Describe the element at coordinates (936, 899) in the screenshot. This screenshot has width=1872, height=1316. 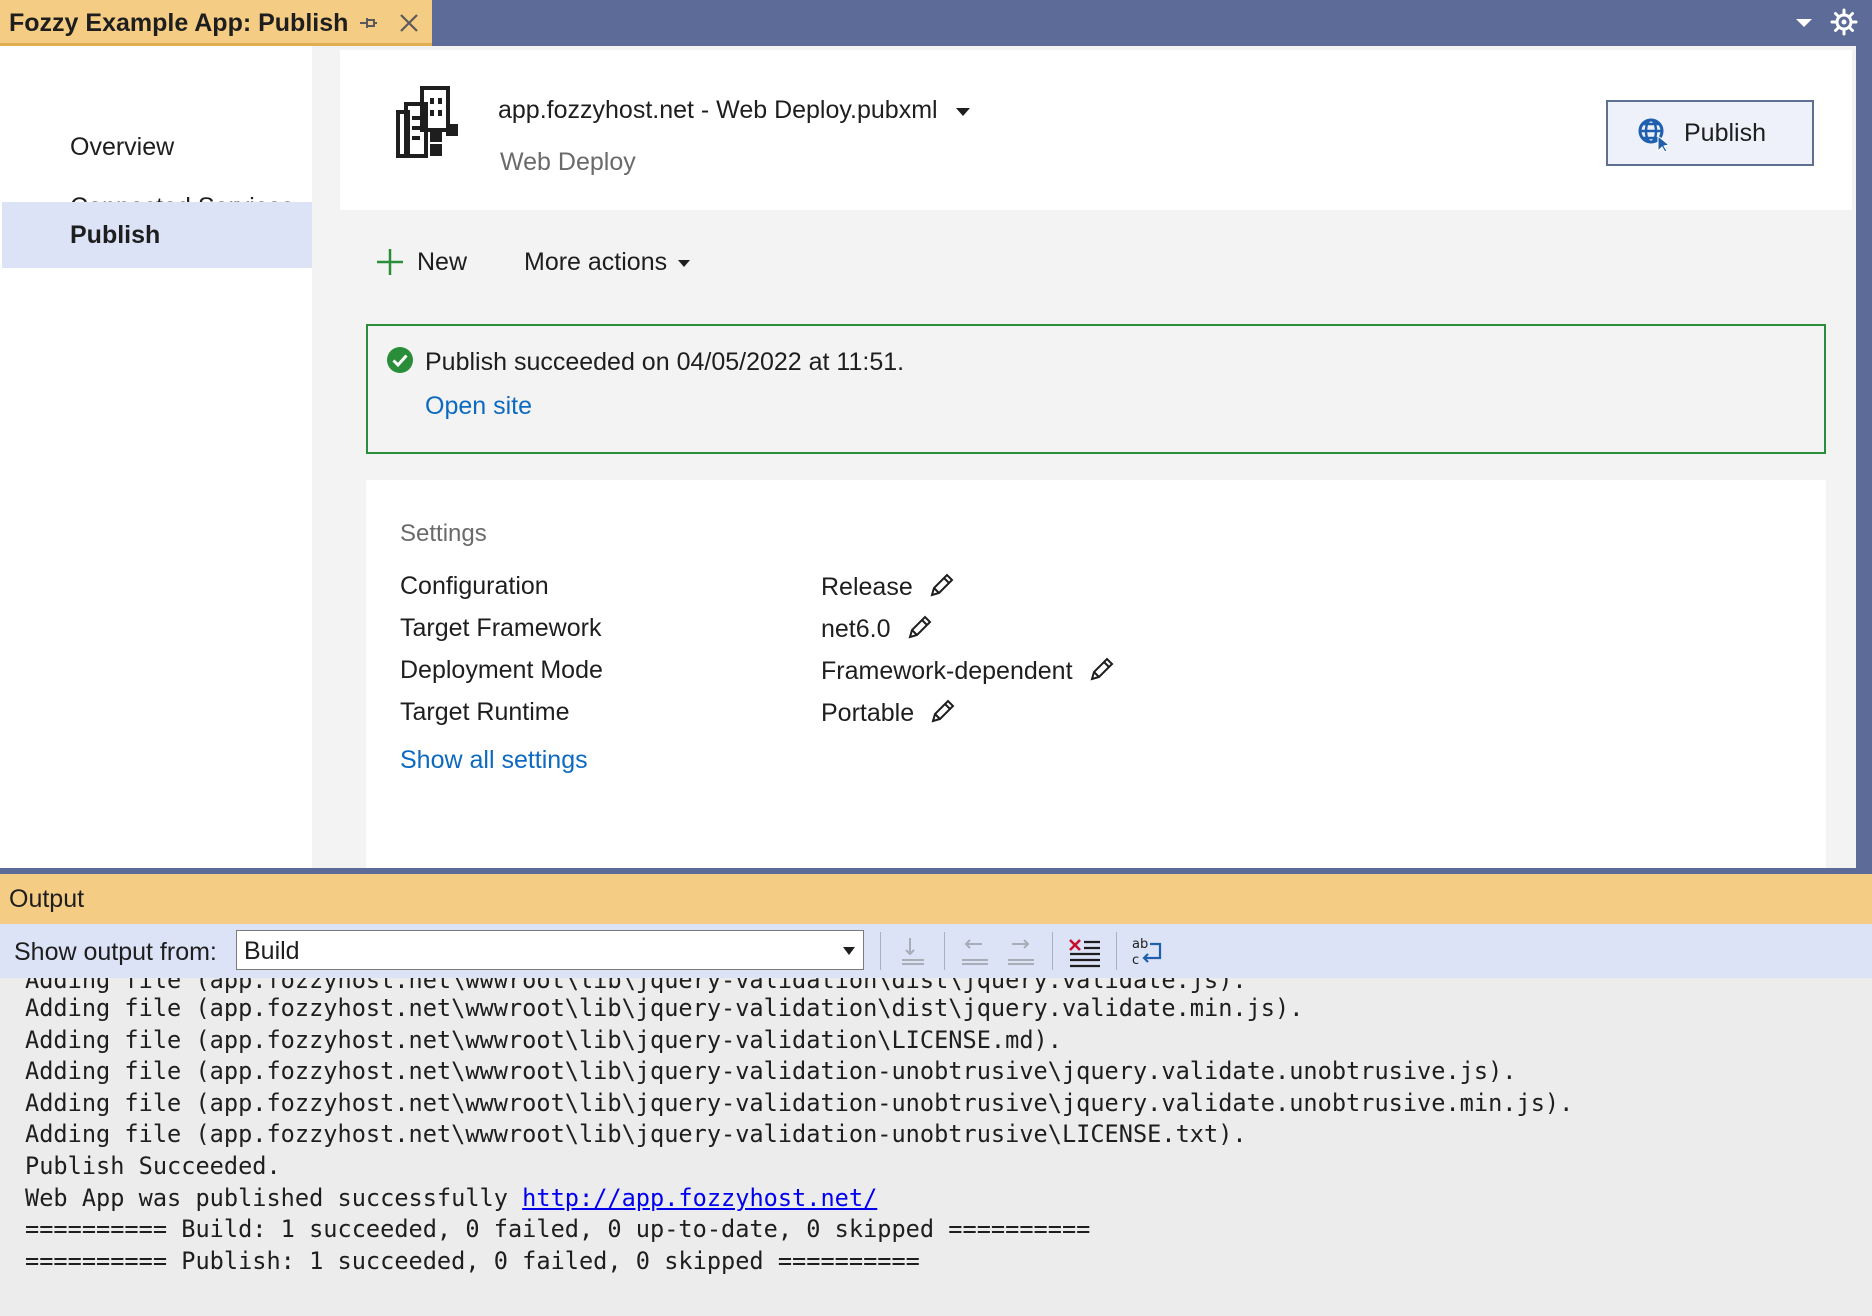
I see `output-pane-header: Output` at that location.